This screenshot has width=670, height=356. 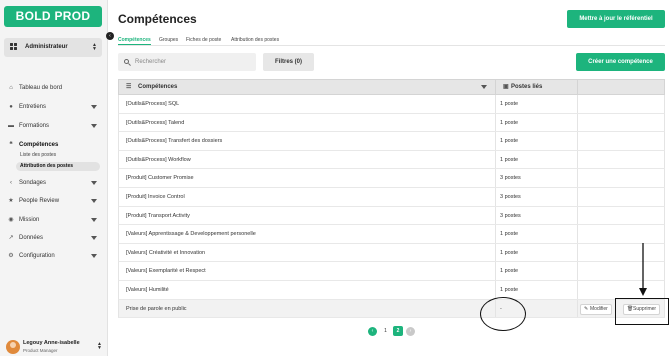 I want to click on sidebar-item-entretiens: ● Entretiens, so click(x=54, y=107).